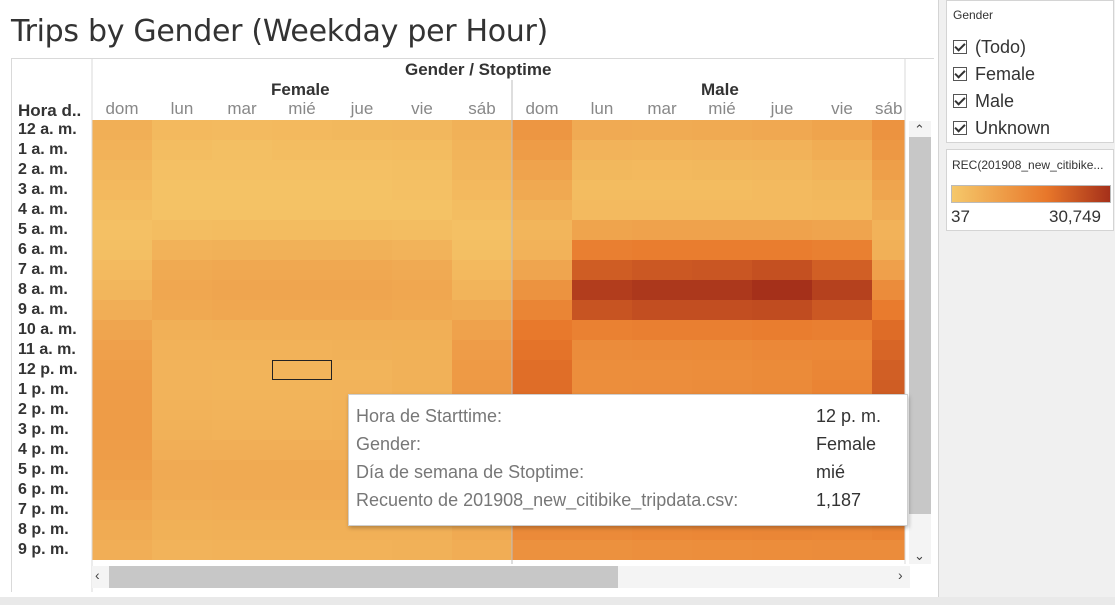  Describe the element at coordinates (363, 577) in the screenshot. I see `horizontal-scroll-thumb` at that location.